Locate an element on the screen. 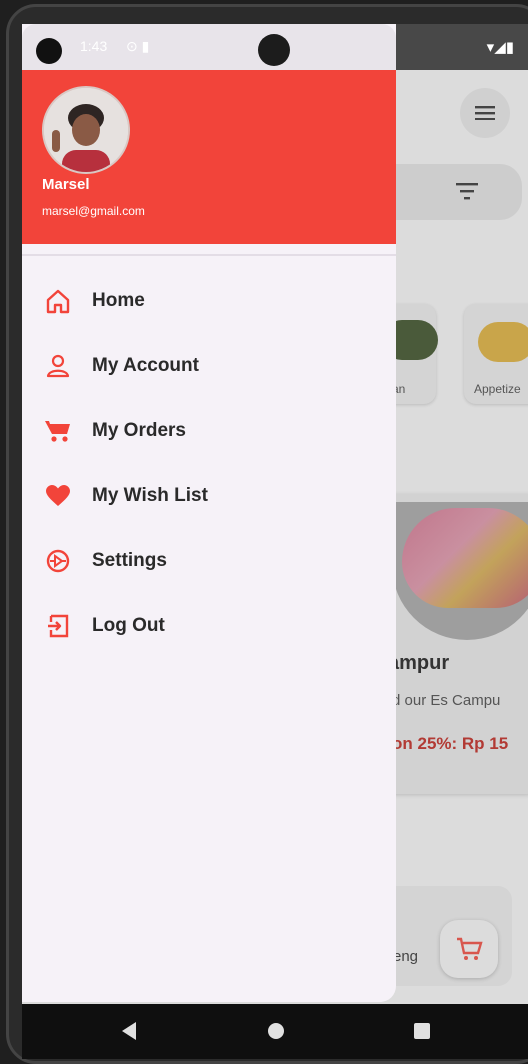 The height and width of the screenshot is (1064, 528). notification-icons: ⊙ ▮ is located at coordinates (138, 46).